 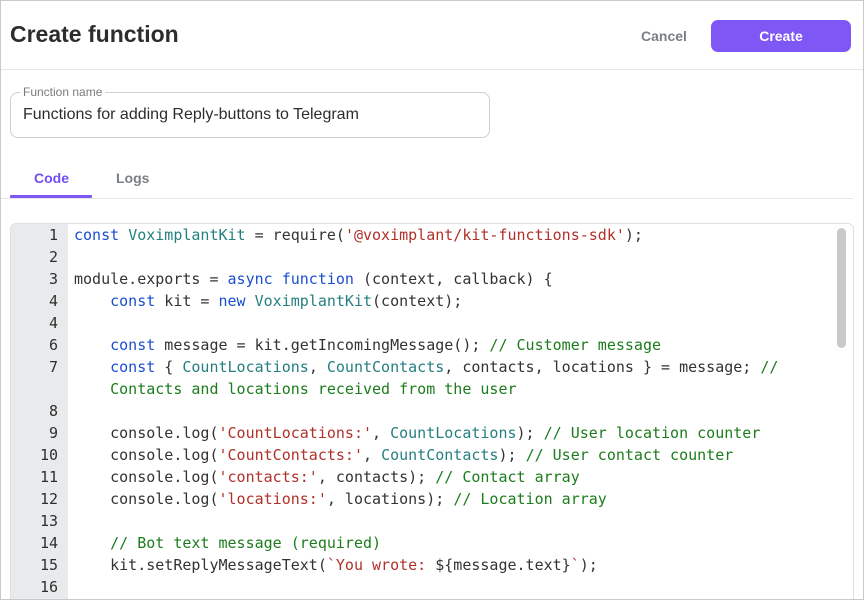 I want to click on code-token: `, so click(x=575, y=565).